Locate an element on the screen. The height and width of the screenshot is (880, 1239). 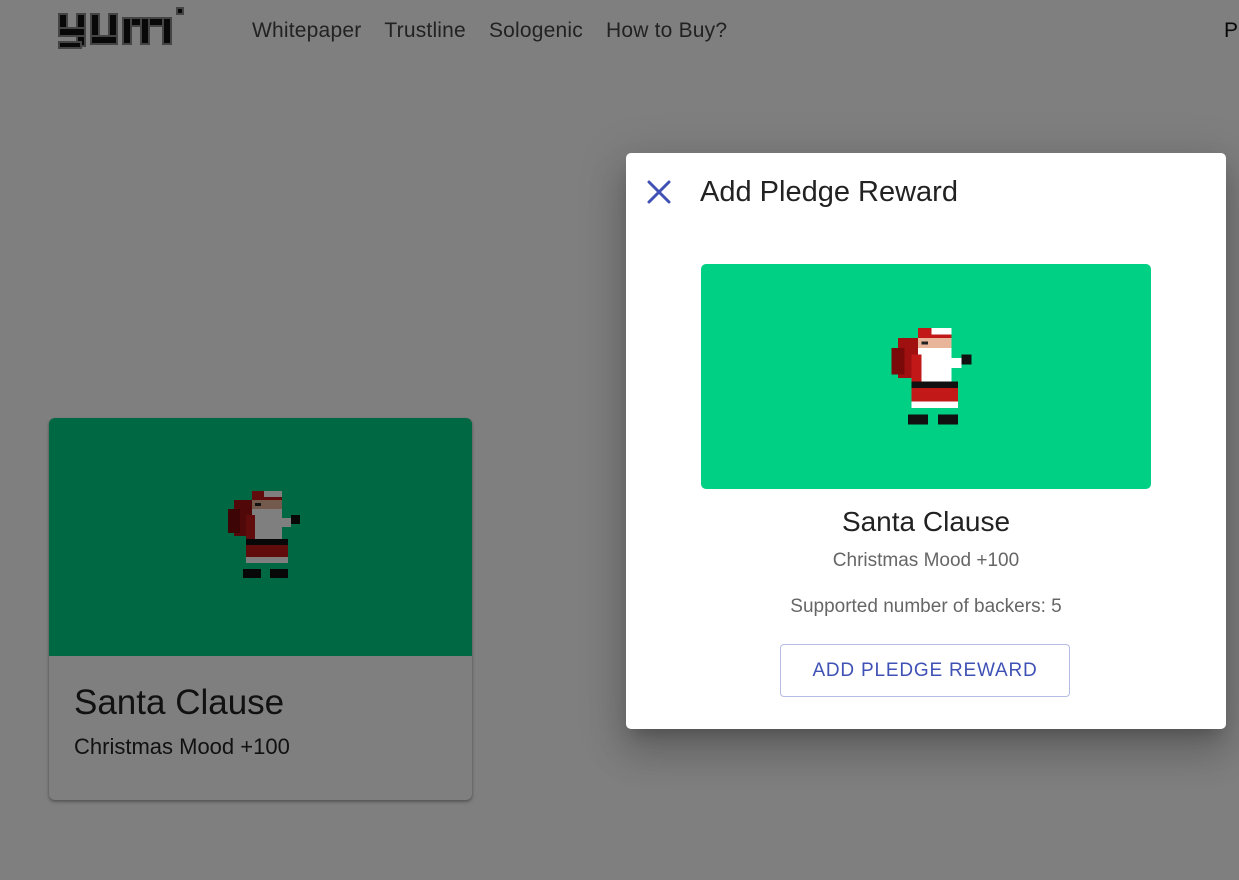
dialog-title: Add Pledge Reward is located at coordinates (829, 192).